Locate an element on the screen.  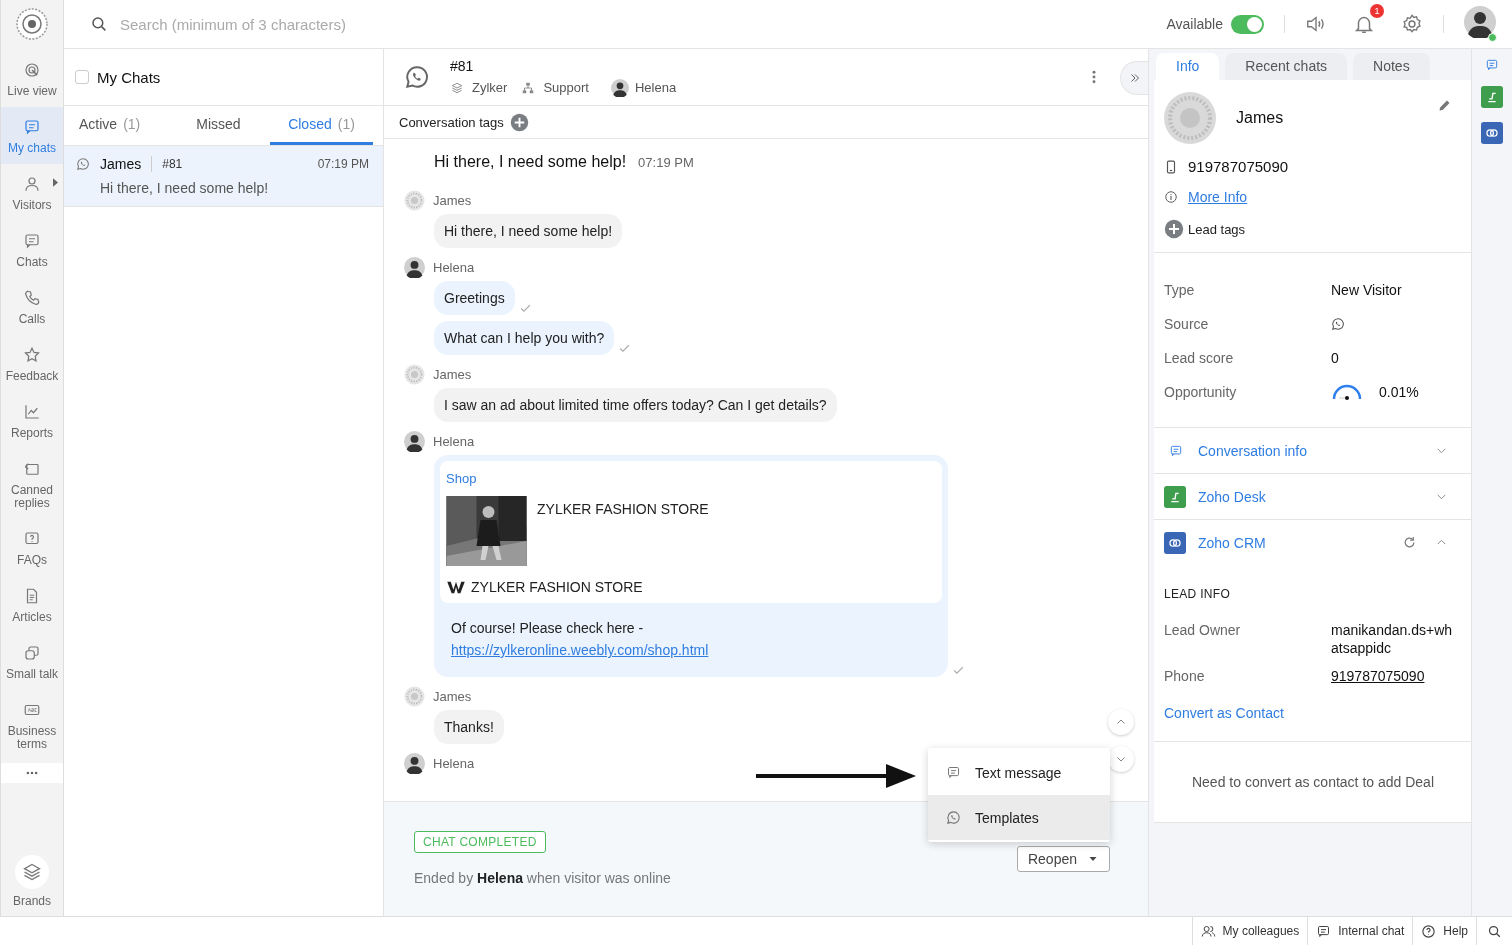
more-info-link: More Info is located at coordinates (1218, 197).